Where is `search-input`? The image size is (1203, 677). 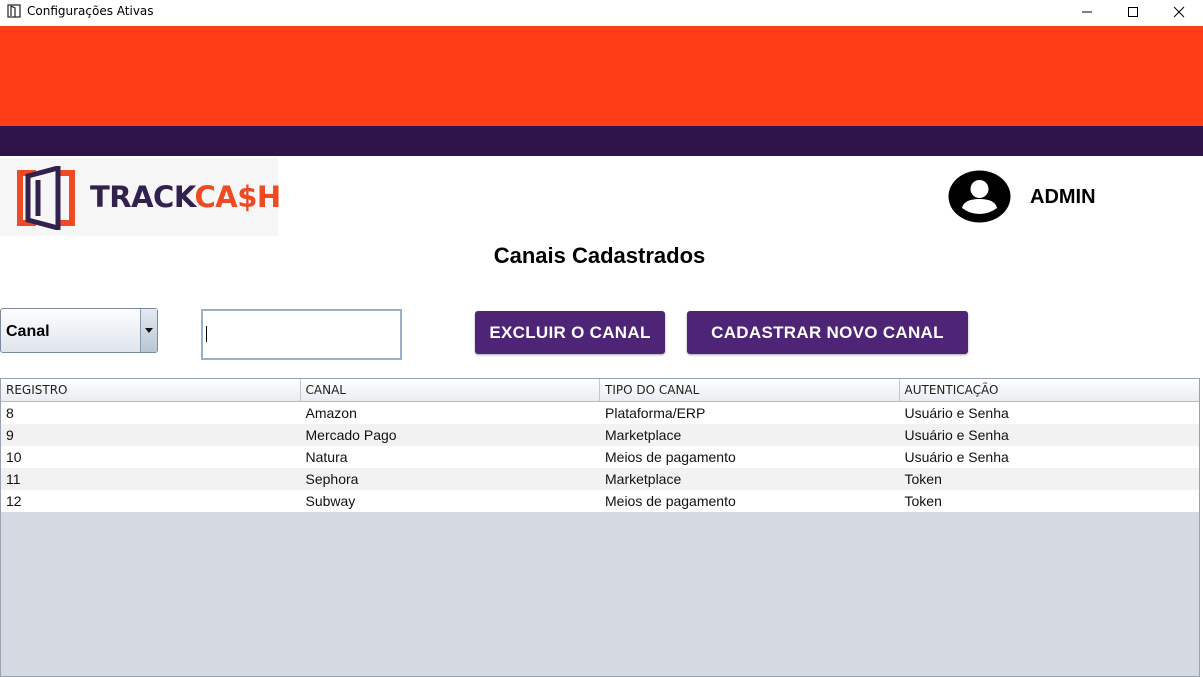
search-input is located at coordinates (301, 334).